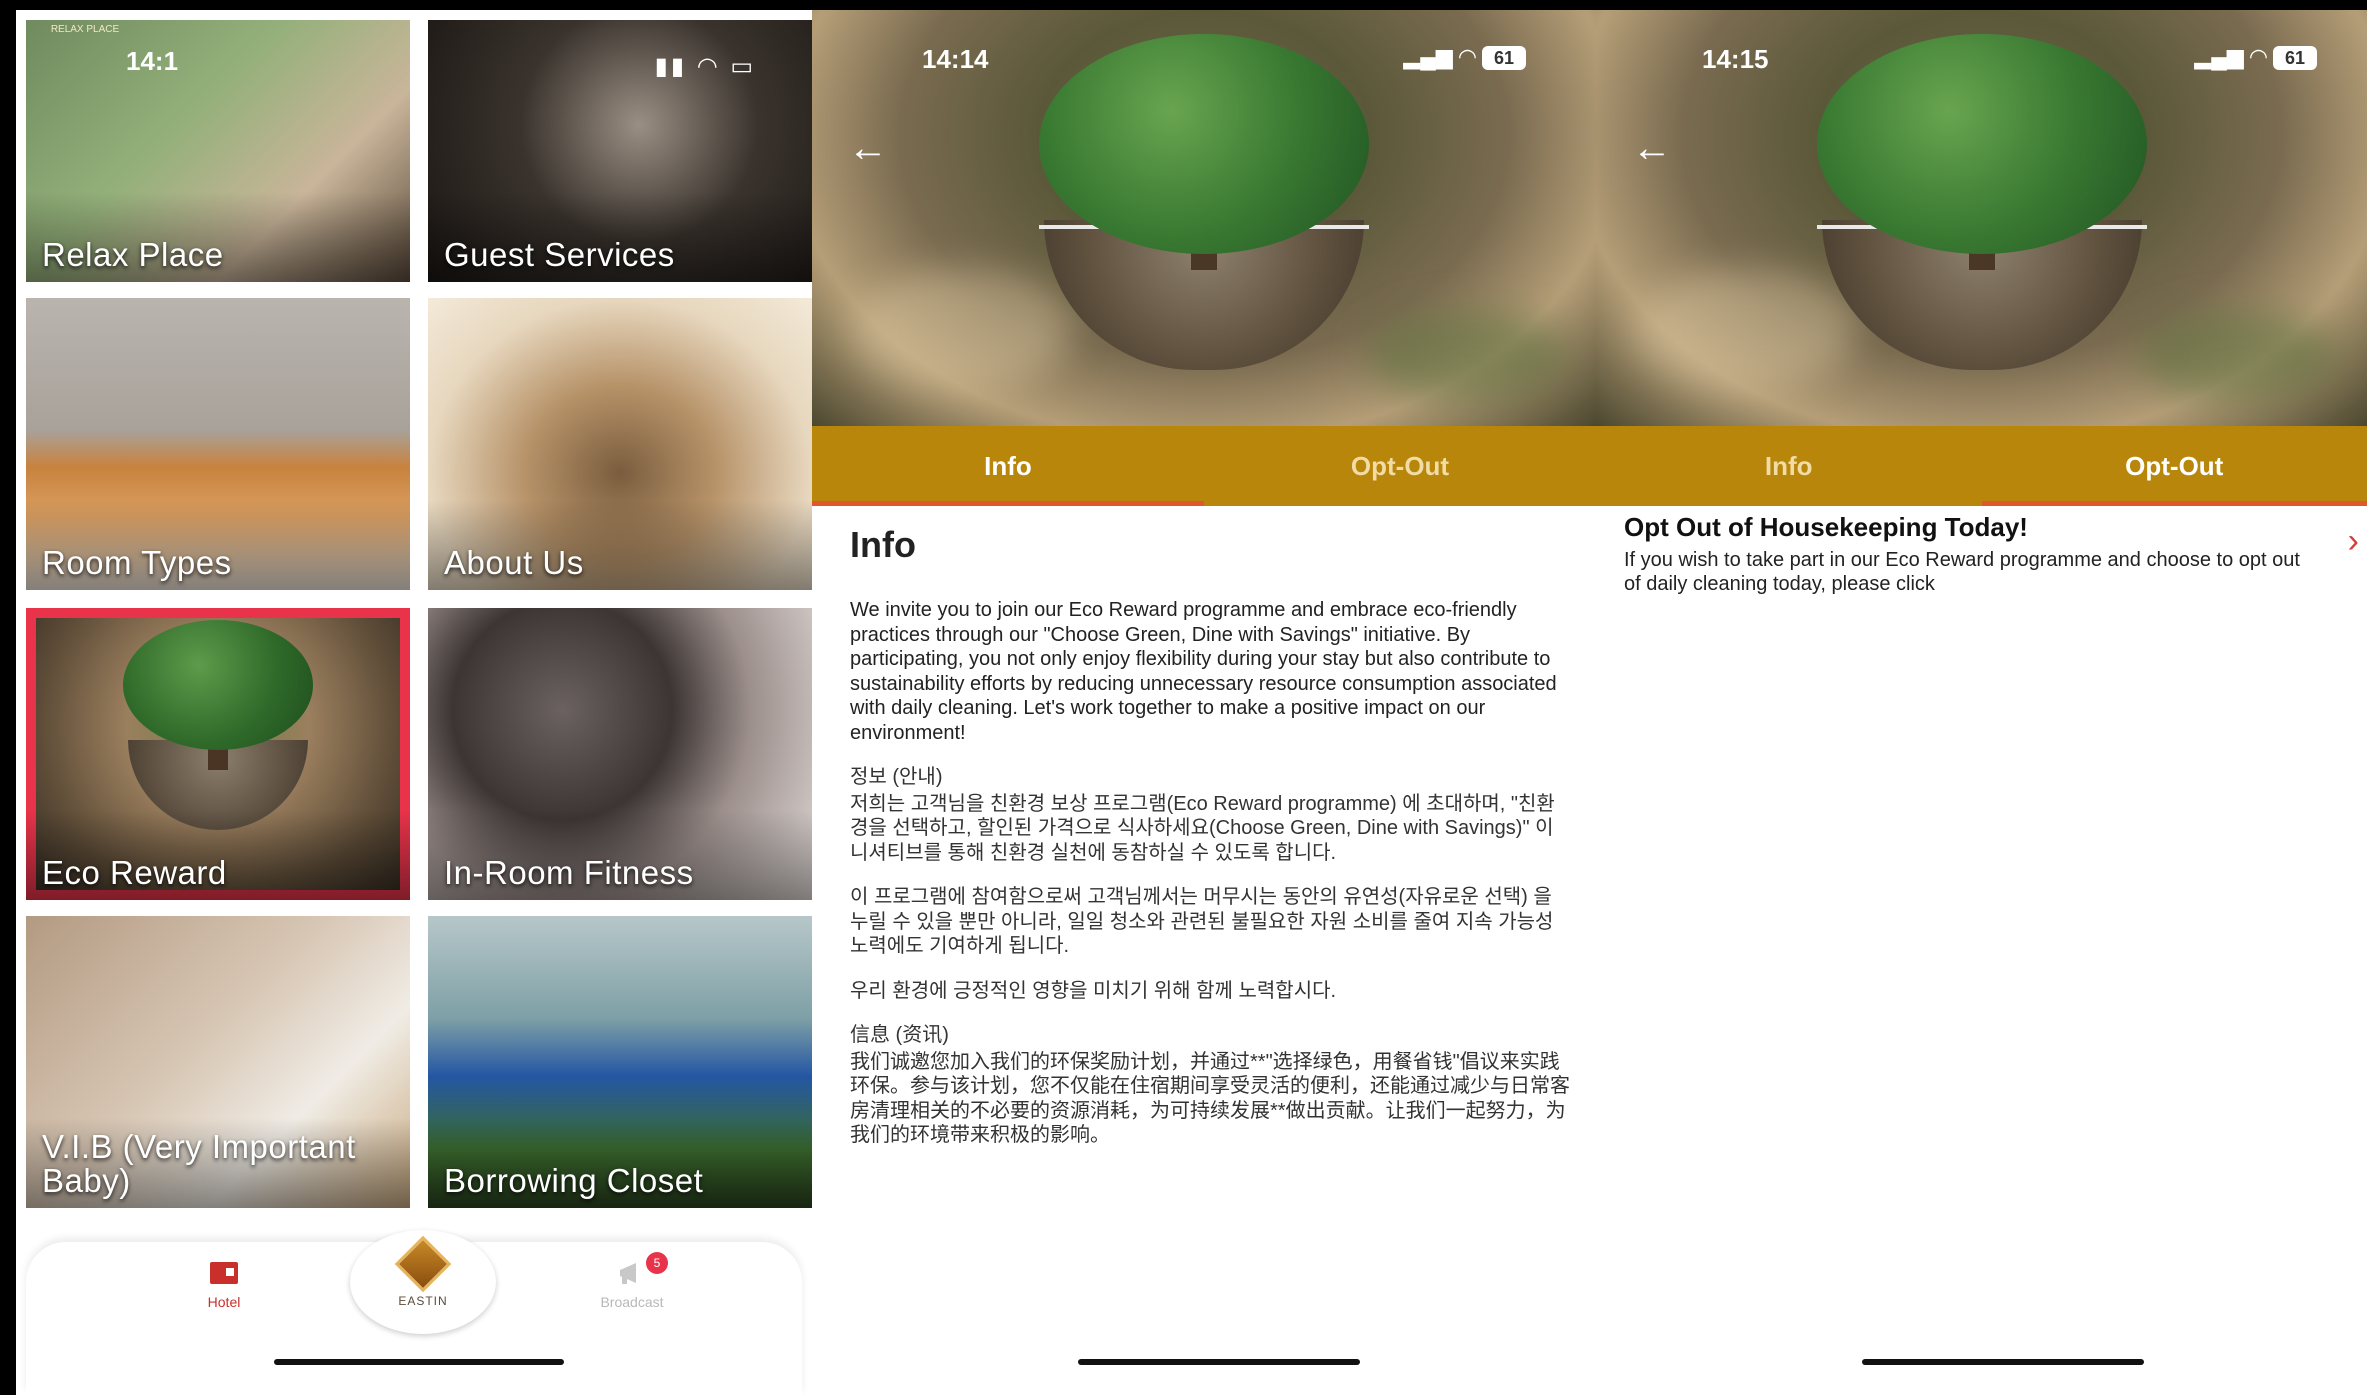  I want to click on page-title: Info, so click(883, 544).